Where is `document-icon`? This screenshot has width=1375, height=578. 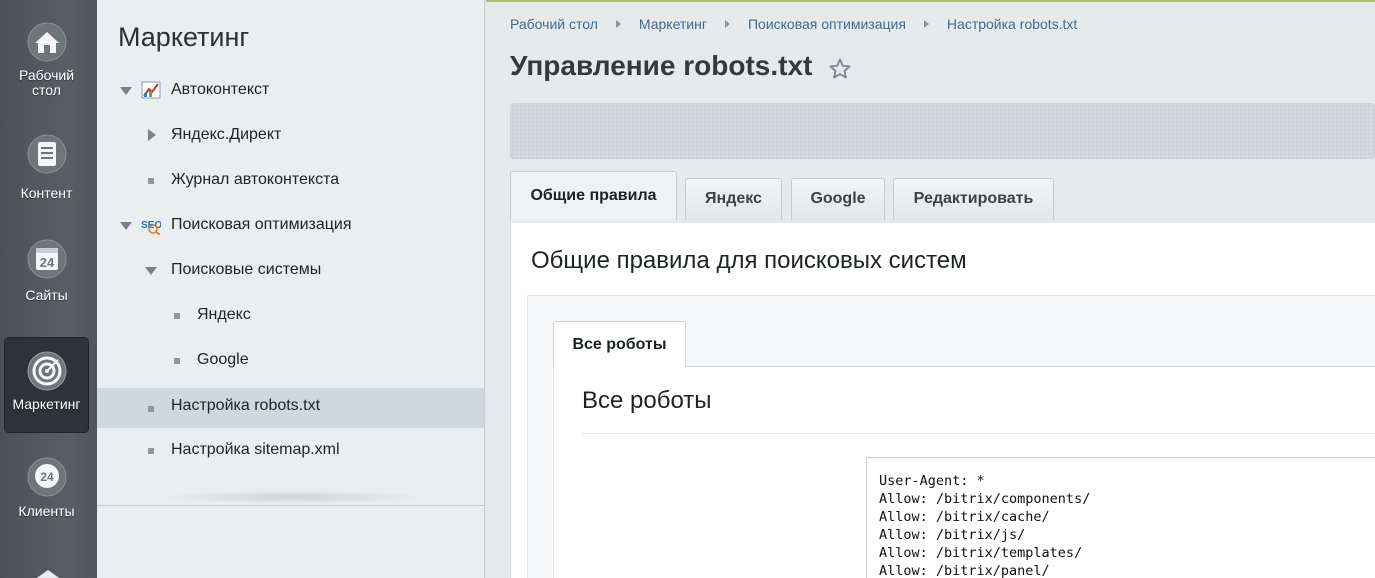 document-icon is located at coordinates (47, 154).